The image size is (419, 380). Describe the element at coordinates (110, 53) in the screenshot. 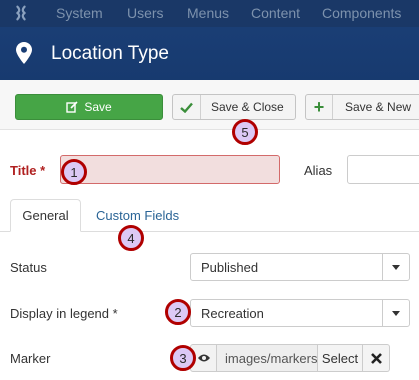

I see `page-title: Location Type` at that location.